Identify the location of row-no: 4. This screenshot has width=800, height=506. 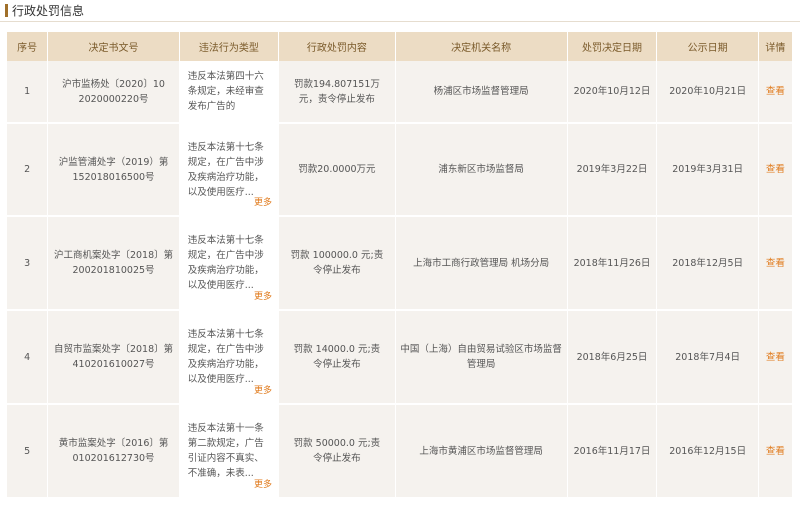
(28, 358).